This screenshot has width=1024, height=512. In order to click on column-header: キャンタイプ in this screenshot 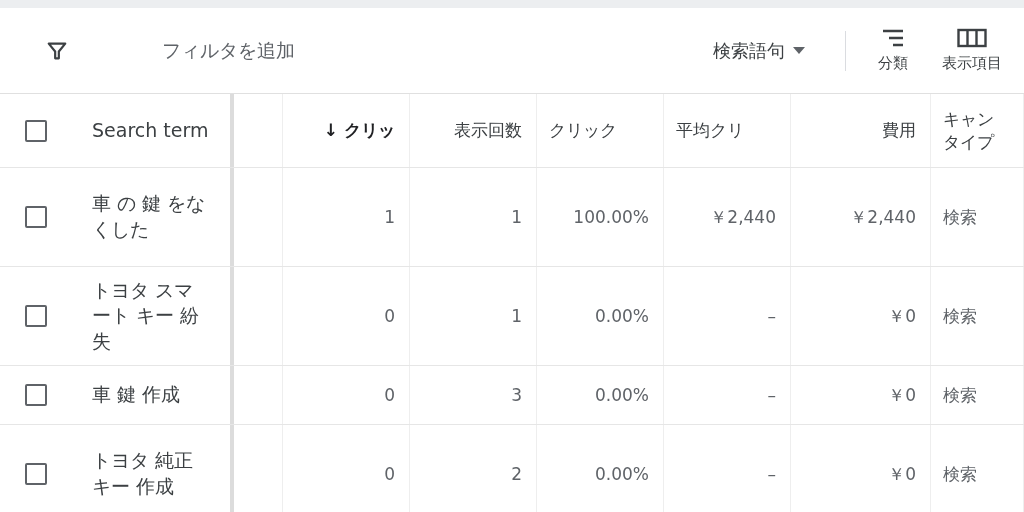, I will do `click(970, 130)`.